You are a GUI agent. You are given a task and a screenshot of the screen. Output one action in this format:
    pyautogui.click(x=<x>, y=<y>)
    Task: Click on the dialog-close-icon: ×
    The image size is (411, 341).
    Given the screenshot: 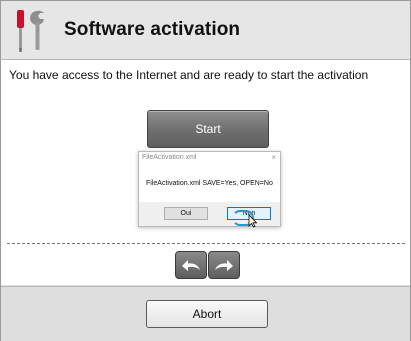 What is the action you would take?
    pyautogui.click(x=273, y=157)
    